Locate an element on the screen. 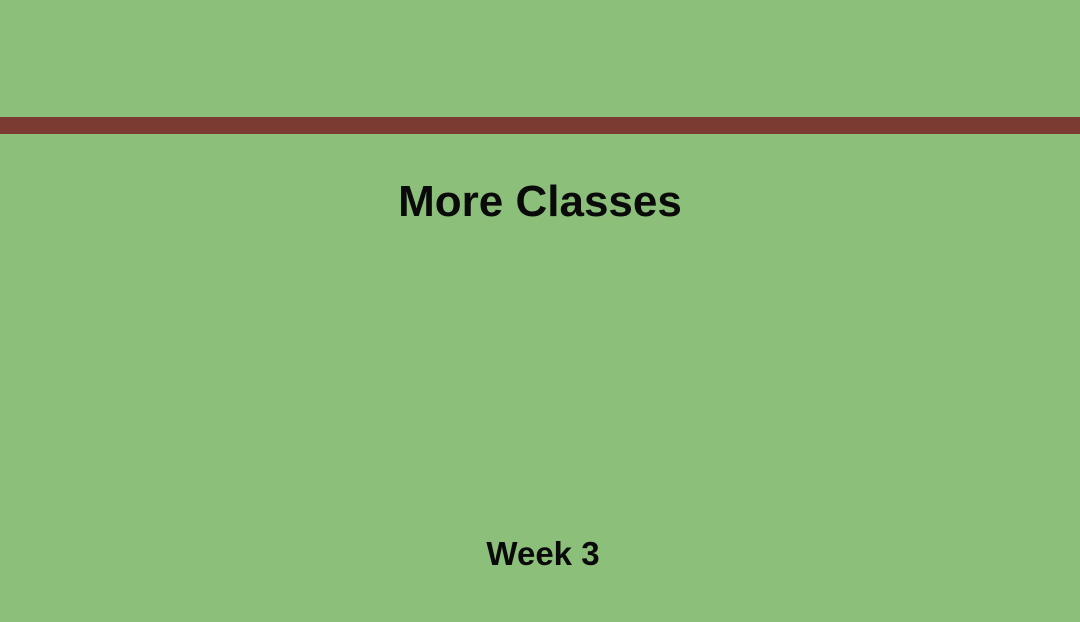 Image resolution: width=1080 pixels, height=622 pixels. slide-title: More Classes is located at coordinates (540, 201).